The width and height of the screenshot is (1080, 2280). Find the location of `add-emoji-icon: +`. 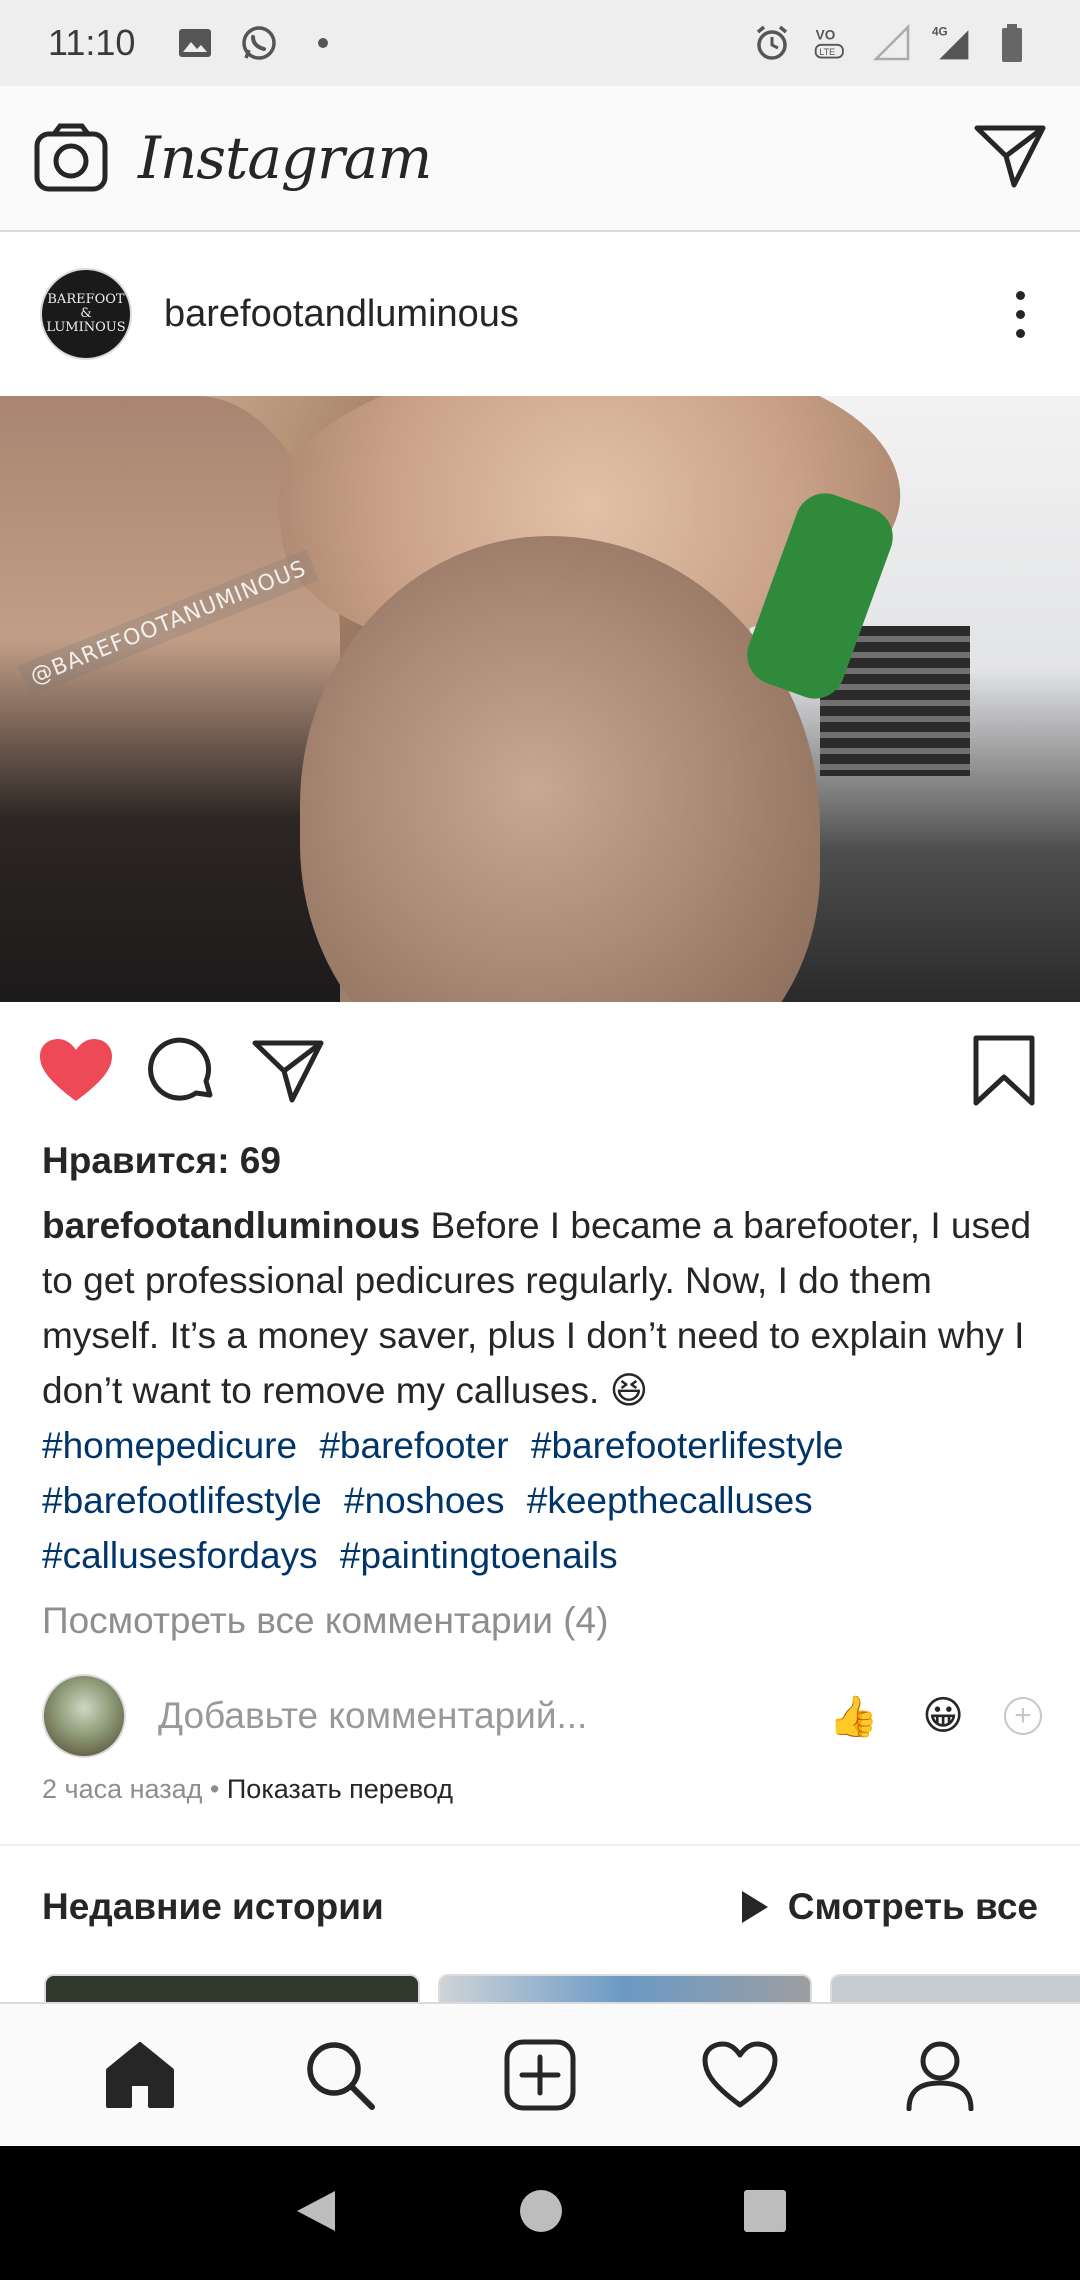

add-emoji-icon: + is located at coordinates (1023, 1716).